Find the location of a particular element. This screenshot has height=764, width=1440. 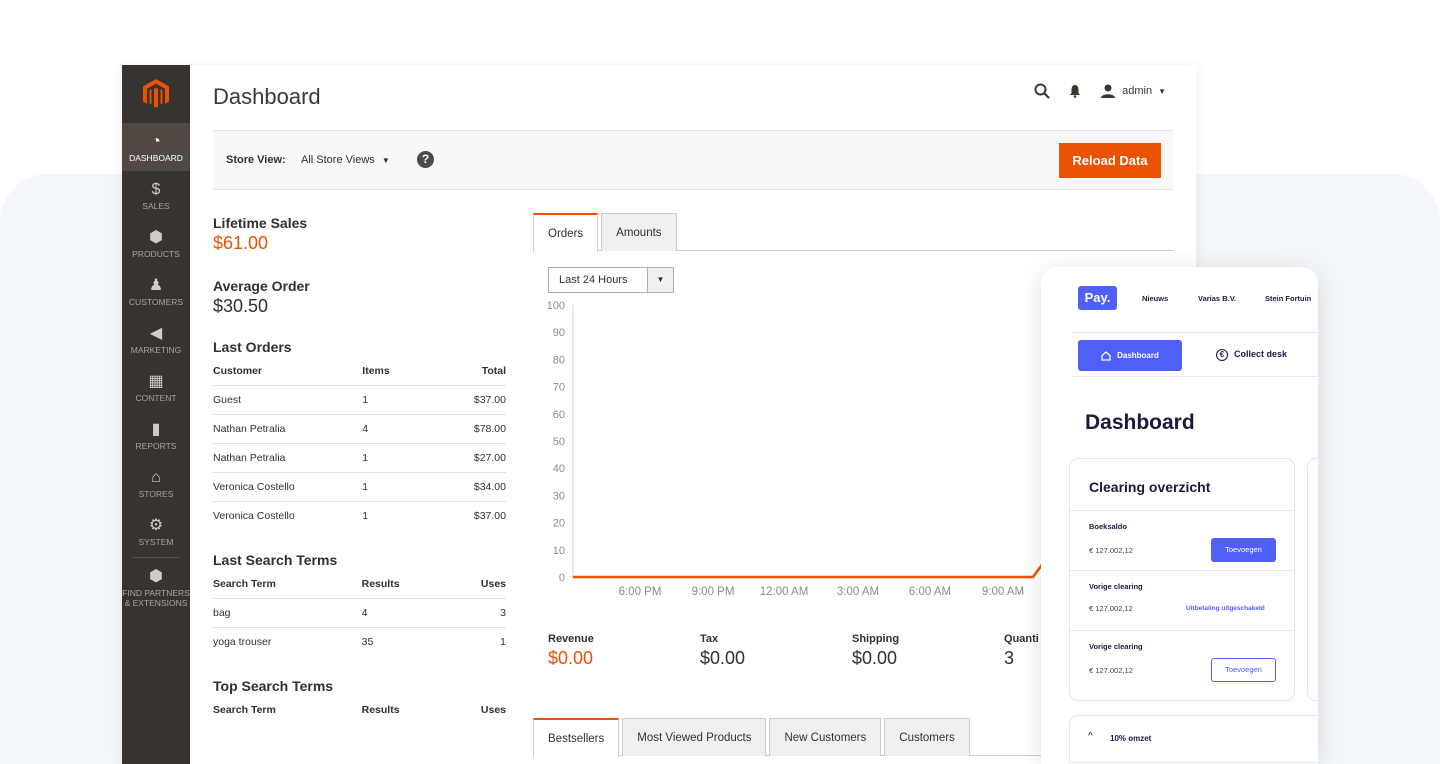

magento-logo is located at coordinates (156, 94).